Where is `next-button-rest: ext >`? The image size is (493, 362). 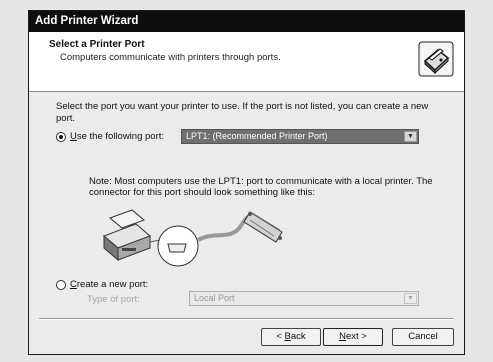 next-button-rest: ext > is located at coordinates (356, 336).